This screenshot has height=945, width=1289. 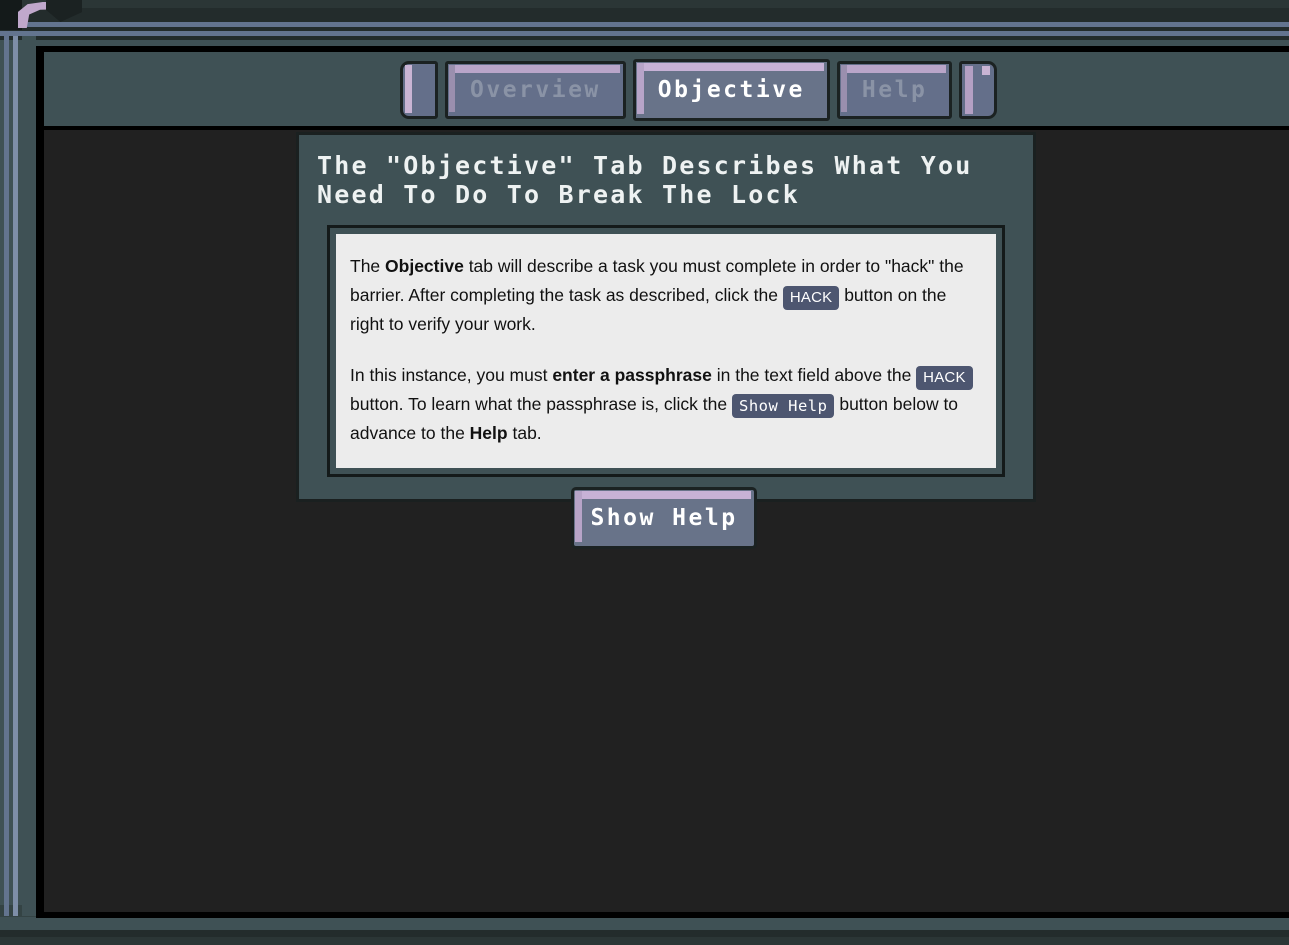 What do you see at coordinates (424, 266) in the screenshot?
I see `p1-bold-objective: Objective` at bounding box center [424, 266].